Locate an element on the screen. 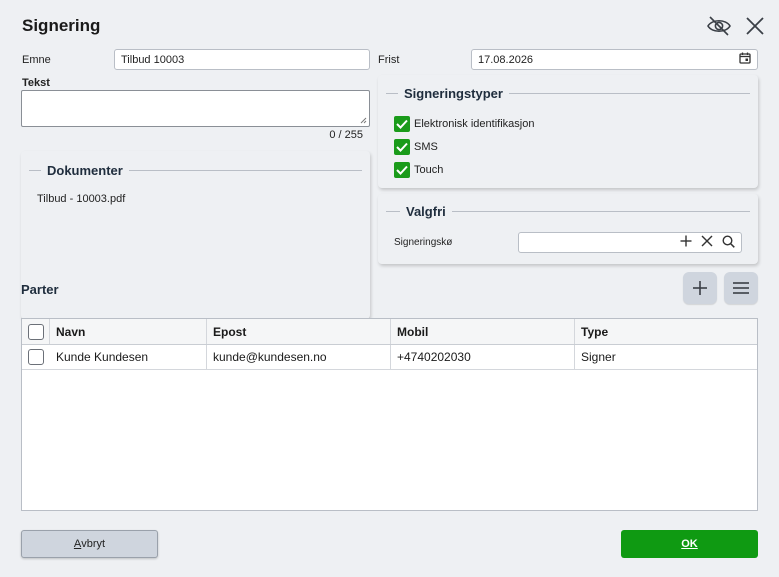 This screenshot has height=577, width=779. cell-type: Signer is located at coordinates (598, 357).